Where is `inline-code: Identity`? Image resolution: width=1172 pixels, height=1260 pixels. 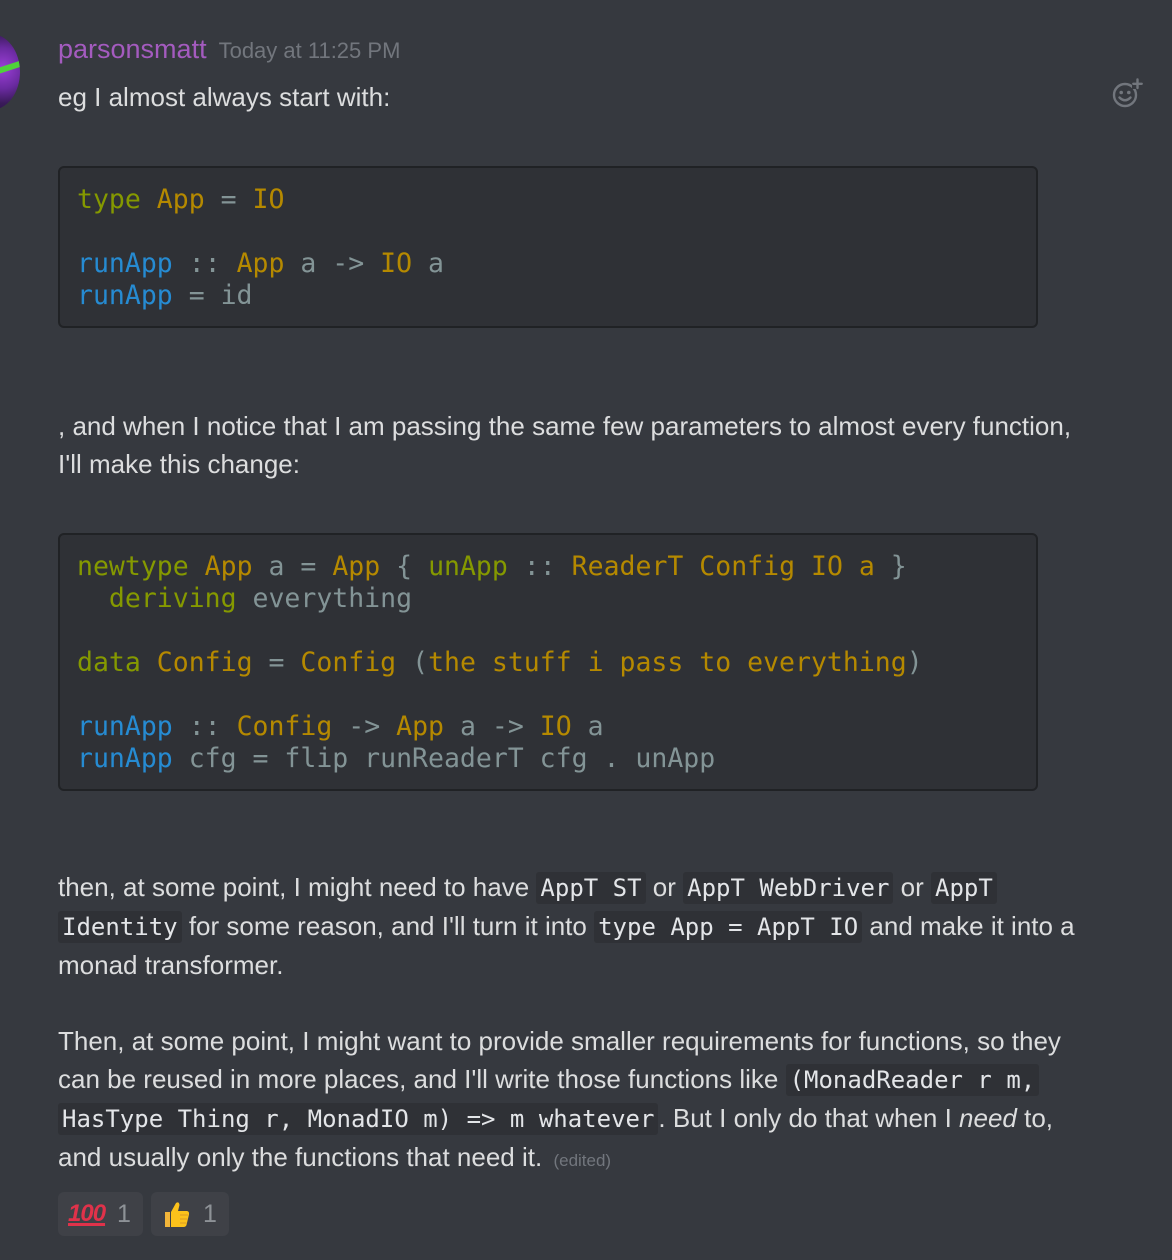
inline-code: Identity is located at coordinates (120, 927).